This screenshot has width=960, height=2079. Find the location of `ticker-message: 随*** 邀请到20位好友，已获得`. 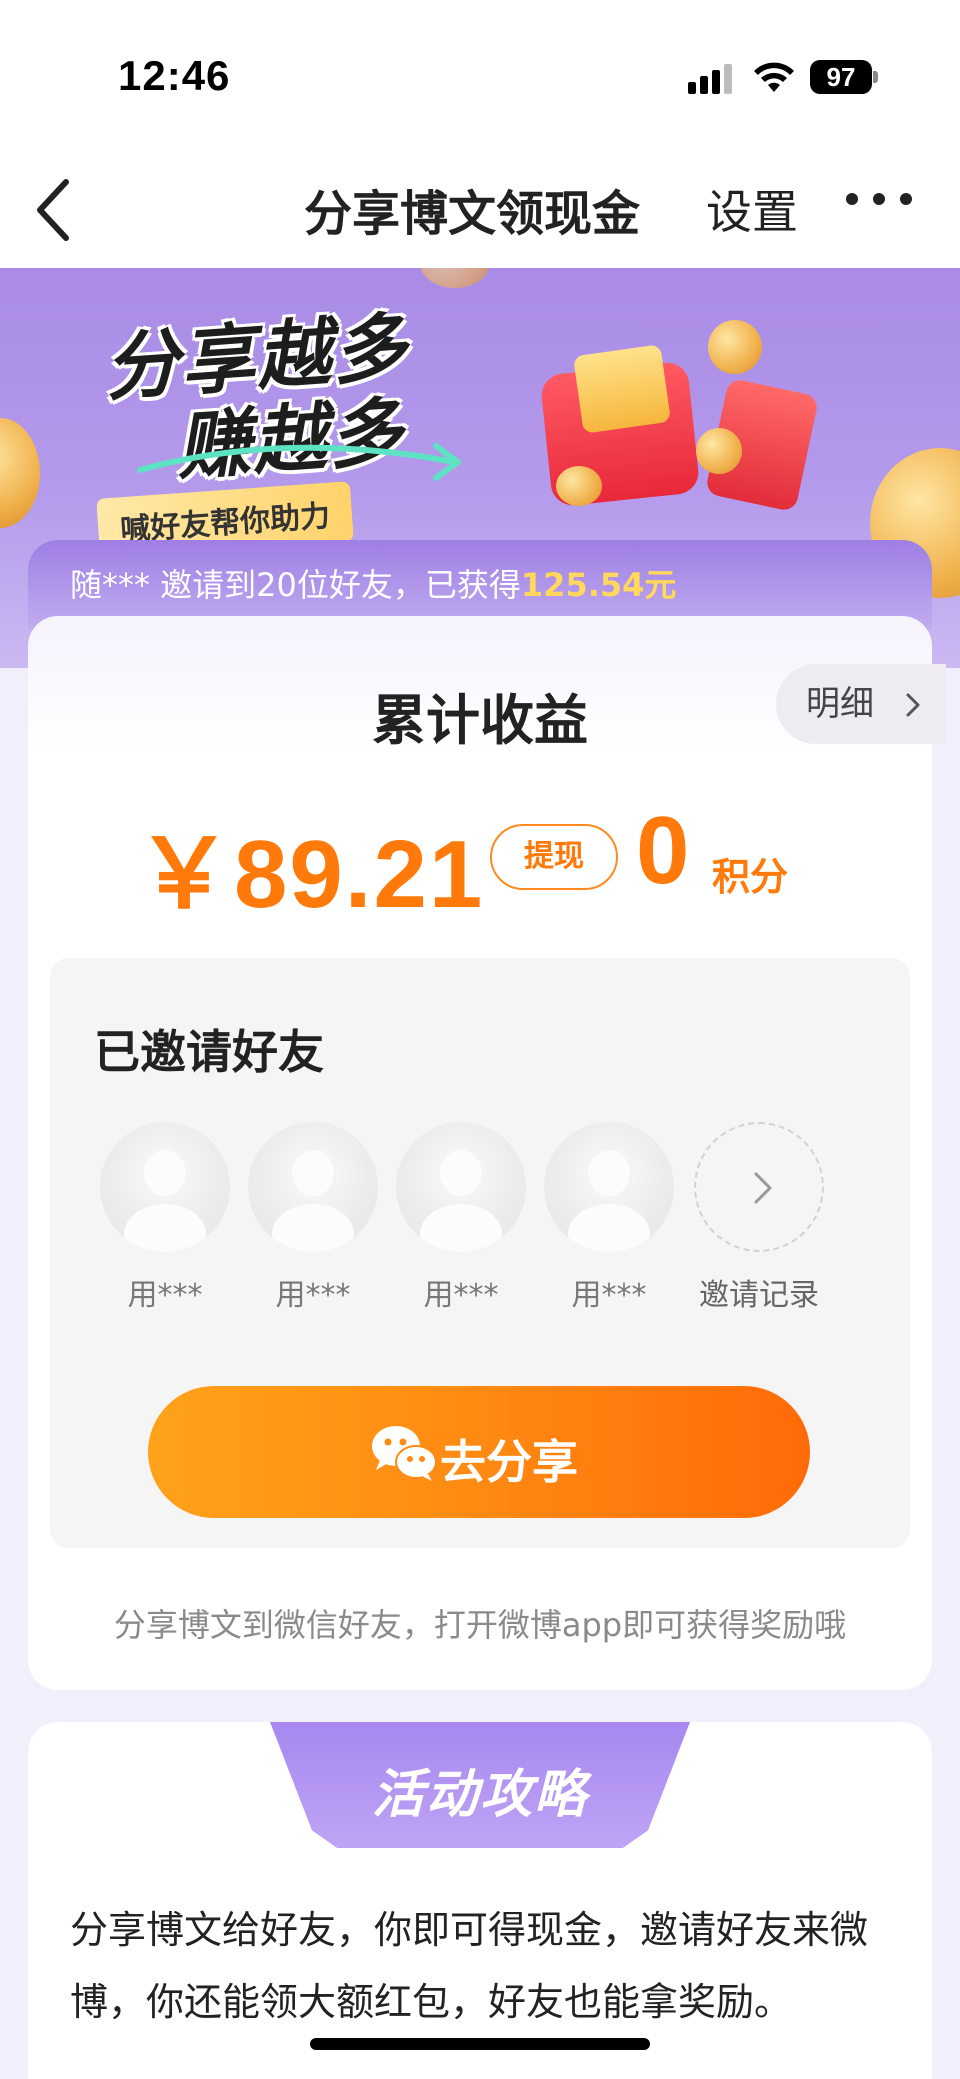

ticker-message: 随*** 邀请到20位好友，已获得 is located at coordinates (295, 585).